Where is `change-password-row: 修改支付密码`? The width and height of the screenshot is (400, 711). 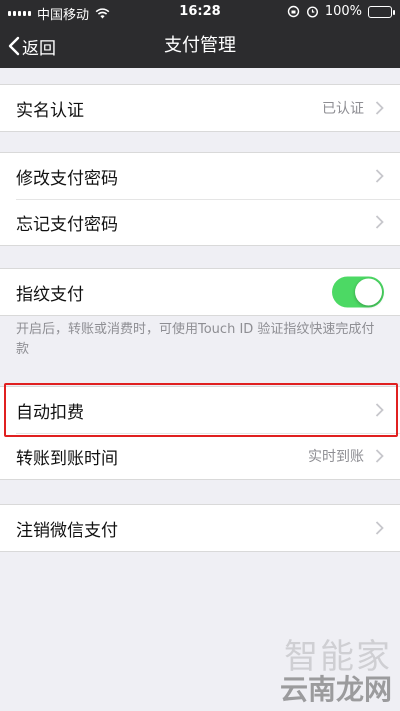
change-password-row: 修改支付密码 is located at coordinates (200, 176).